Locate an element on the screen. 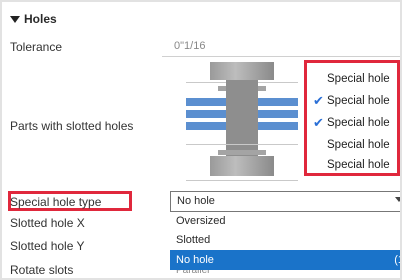 Image resolution: width=402 pixels, height=280 pixels. dropdown-option-no-hole: No hole (1 is located at coordinates (285, 260).